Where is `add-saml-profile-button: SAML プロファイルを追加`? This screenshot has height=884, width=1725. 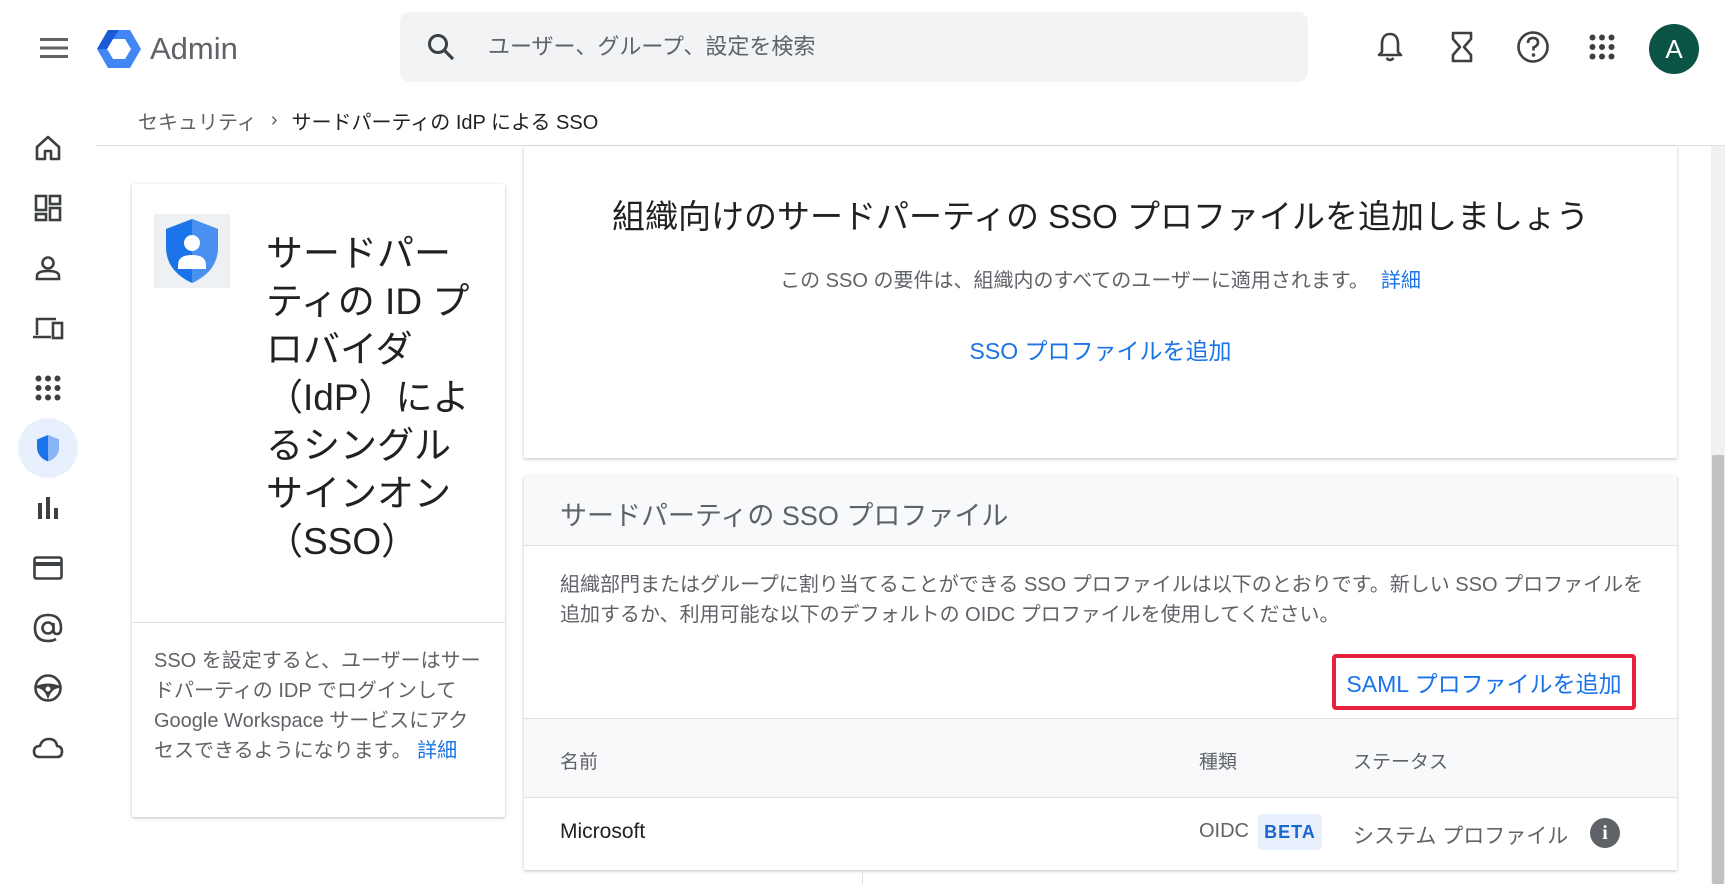 add-saml-profile-button: SAML プロファイルを追加 is located at coordinates (1484, 682).